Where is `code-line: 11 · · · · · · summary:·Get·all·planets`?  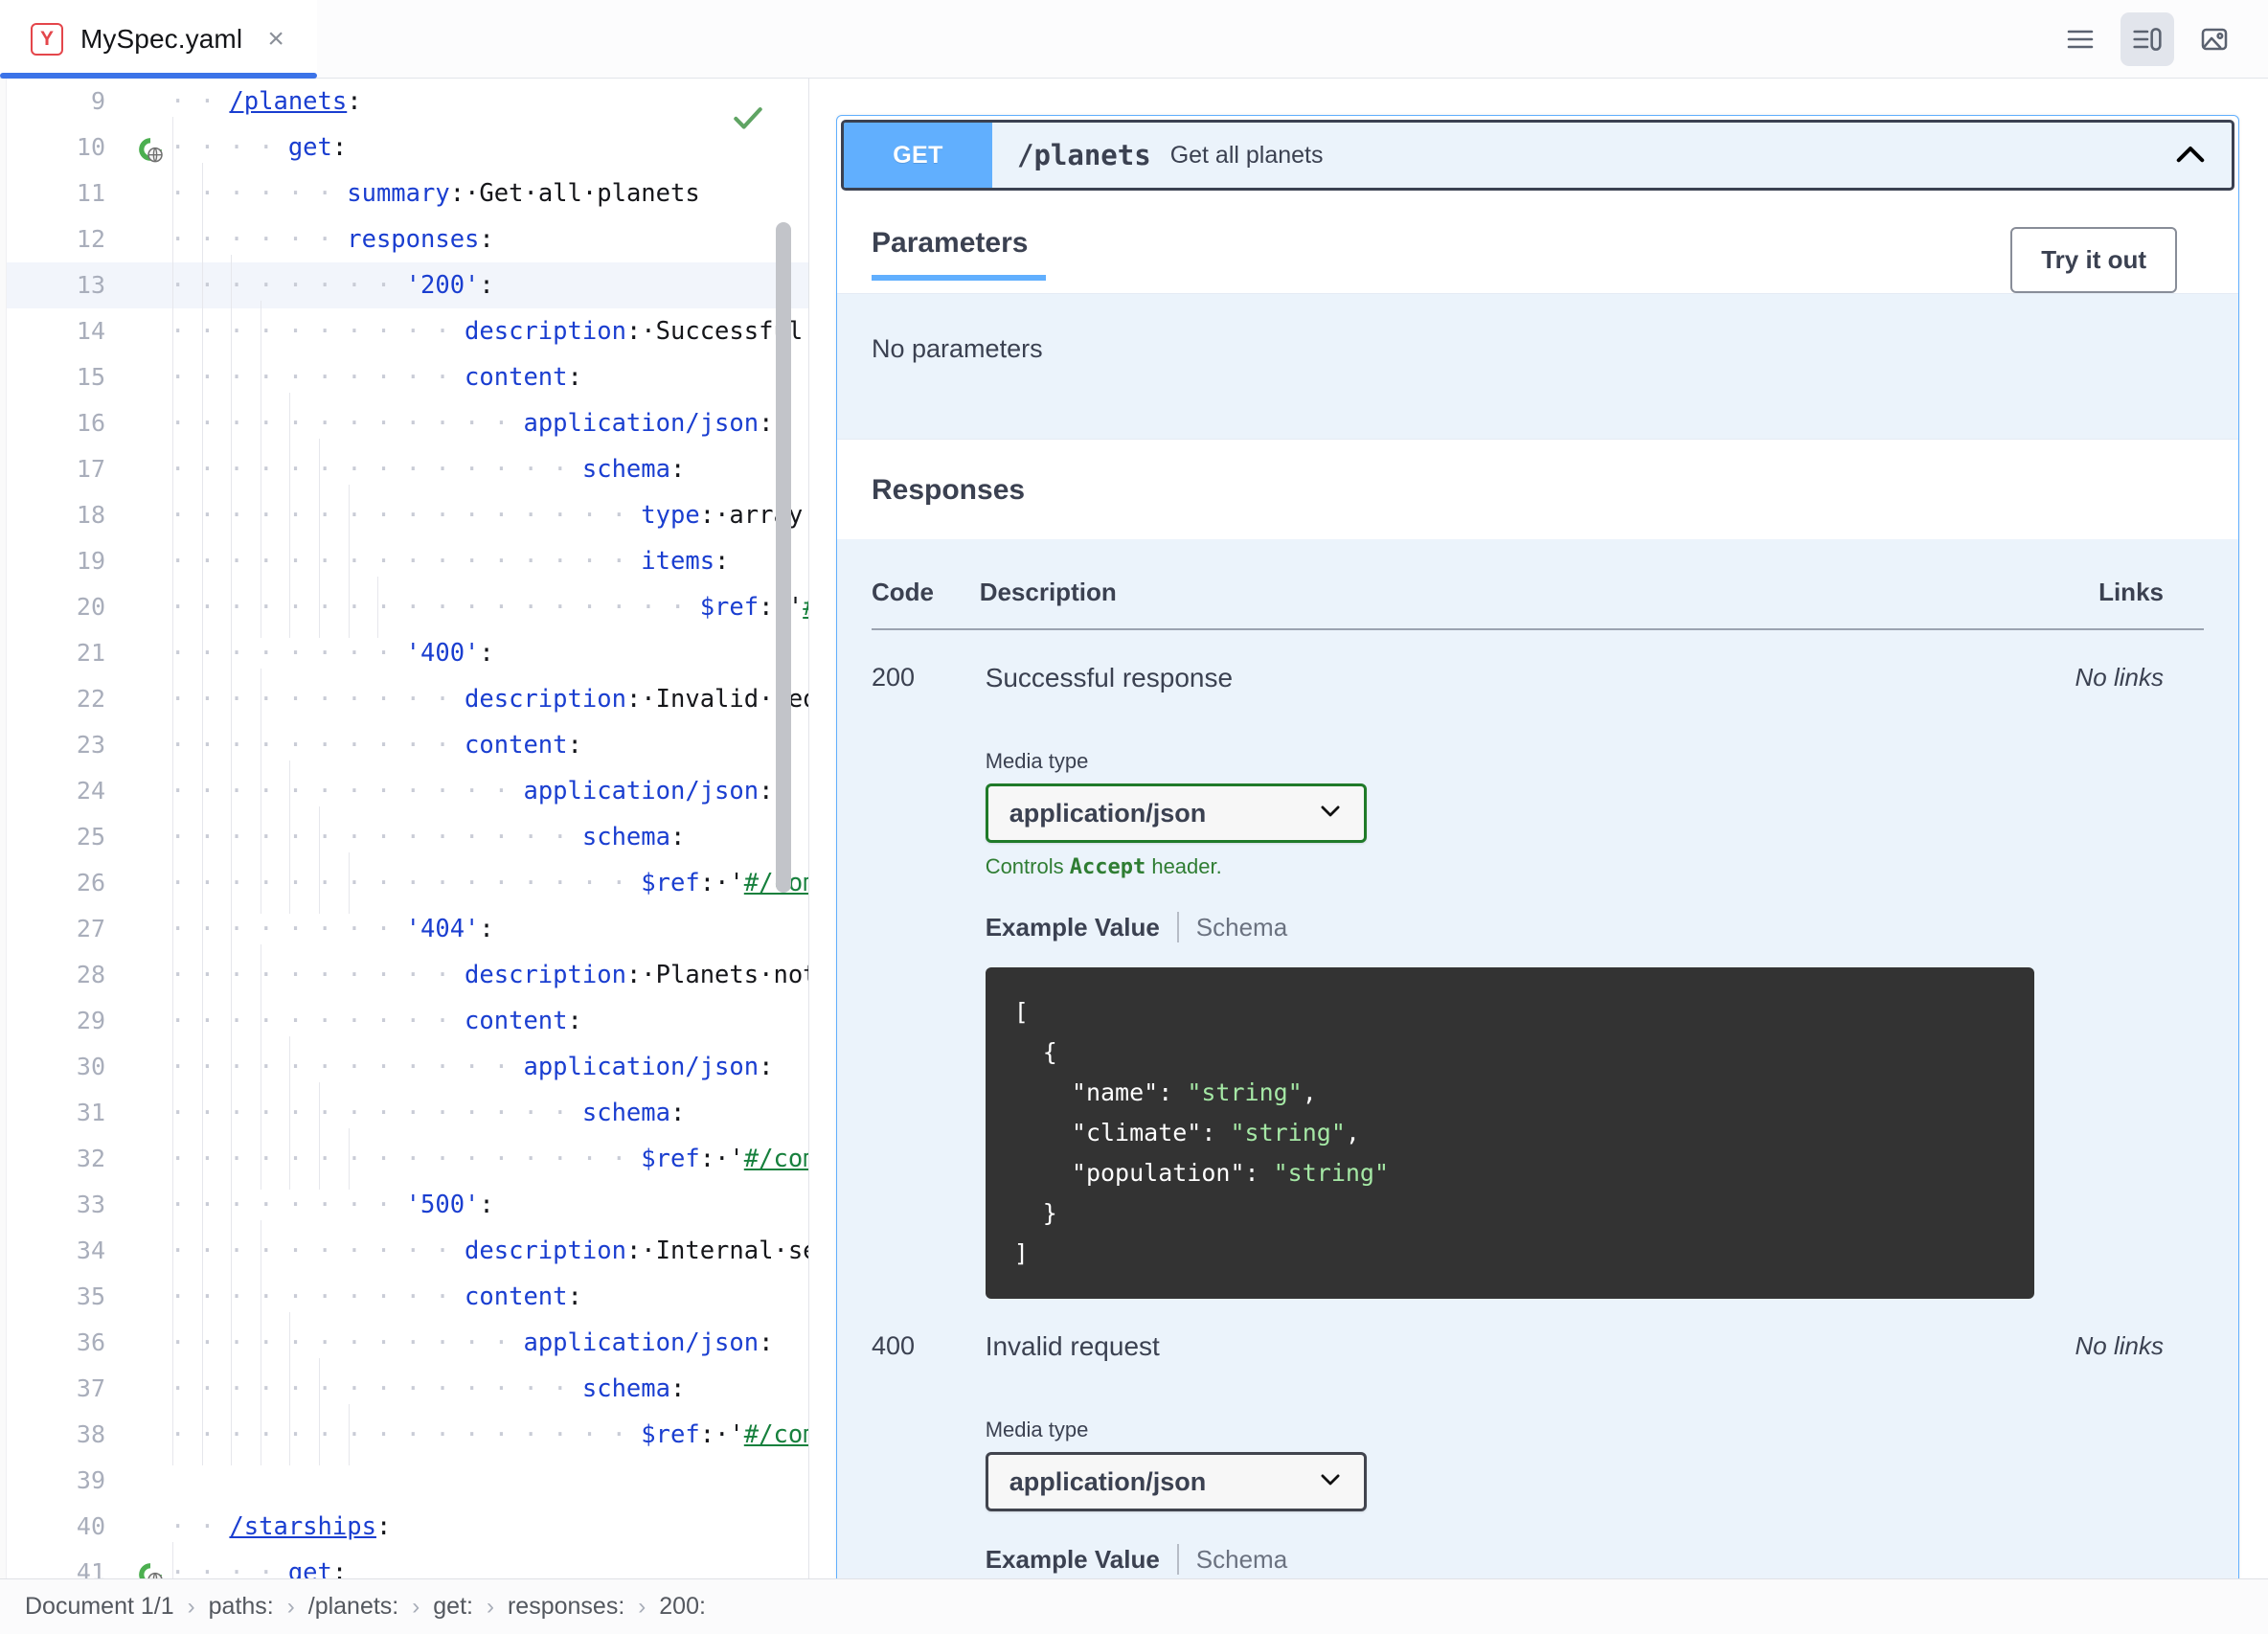
code-line: 11 · · · · · · summary:·Get·all·planets is located at coordinates (404, 193).